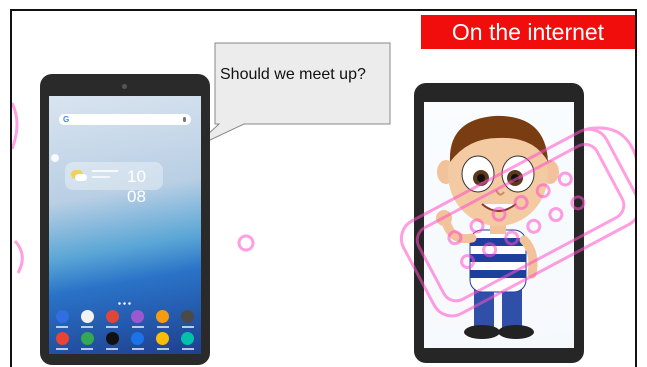  What do you see at coordinates (114, 184) in the screenshot?
I see `weather-clock-widget: 10 08` at bounding box center [114, 184].